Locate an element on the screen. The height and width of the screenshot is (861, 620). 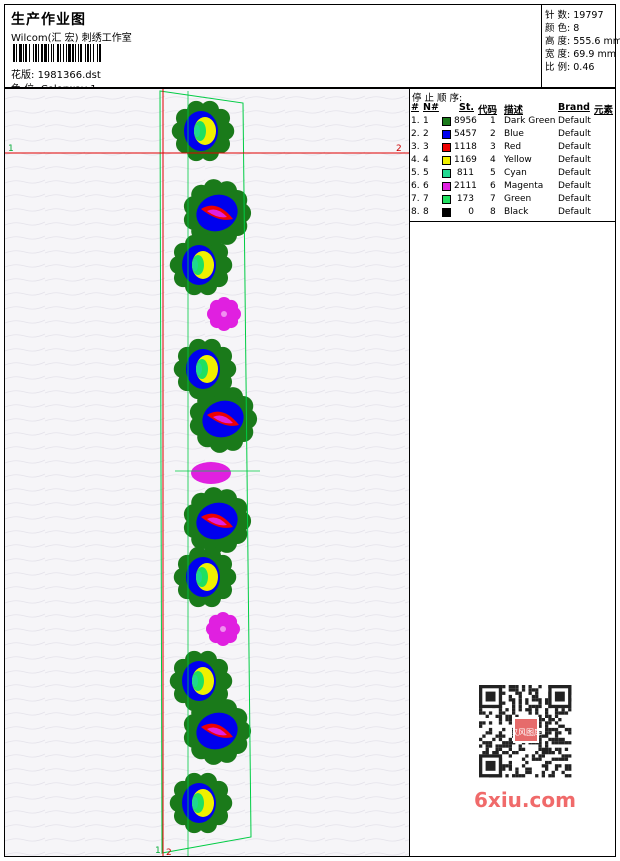
row-description: Green is located at coordinates (518, 199).